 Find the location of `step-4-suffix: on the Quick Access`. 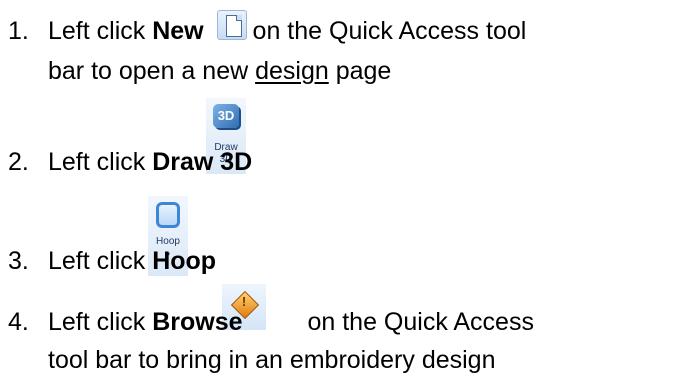

step-4-suffix: on the Quick Access is located at coordinates (417, 322).